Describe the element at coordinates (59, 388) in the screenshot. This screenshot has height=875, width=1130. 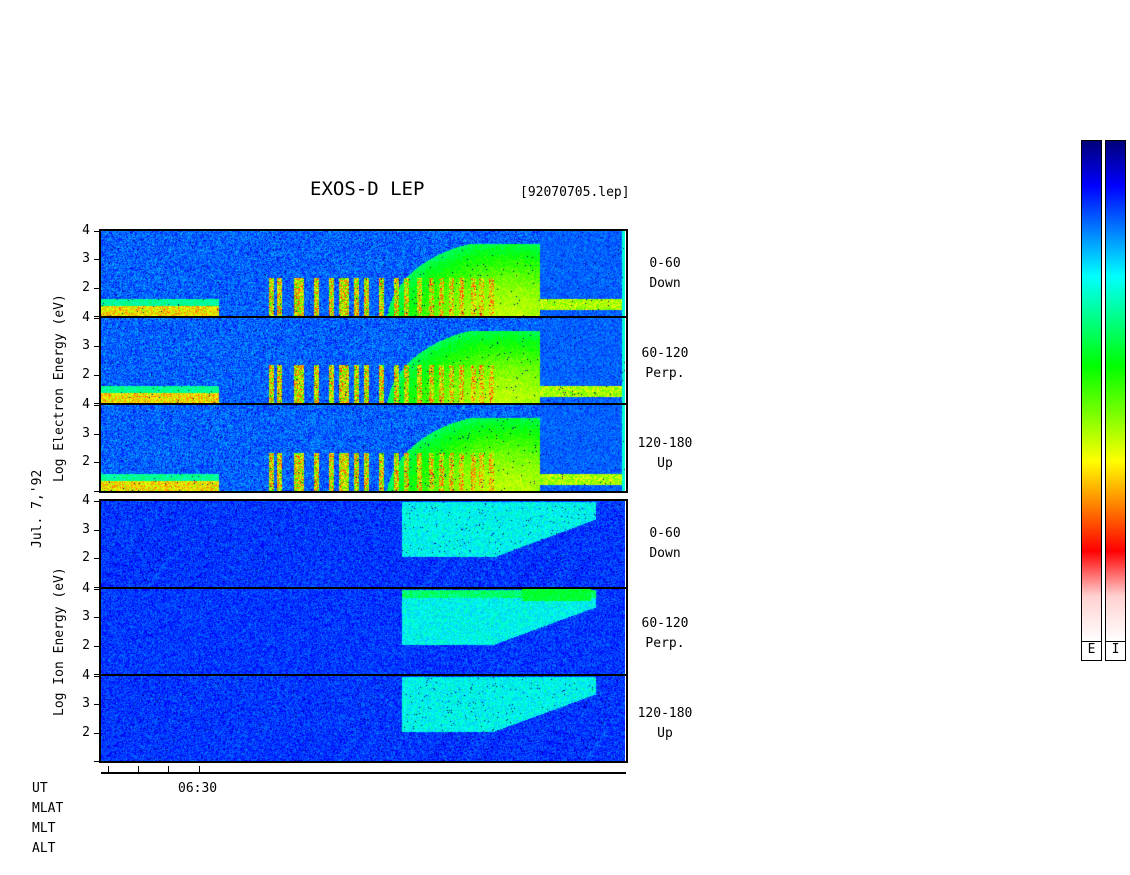
I see `electron-axis-label: Log Electron Energy (eV)` at that location.